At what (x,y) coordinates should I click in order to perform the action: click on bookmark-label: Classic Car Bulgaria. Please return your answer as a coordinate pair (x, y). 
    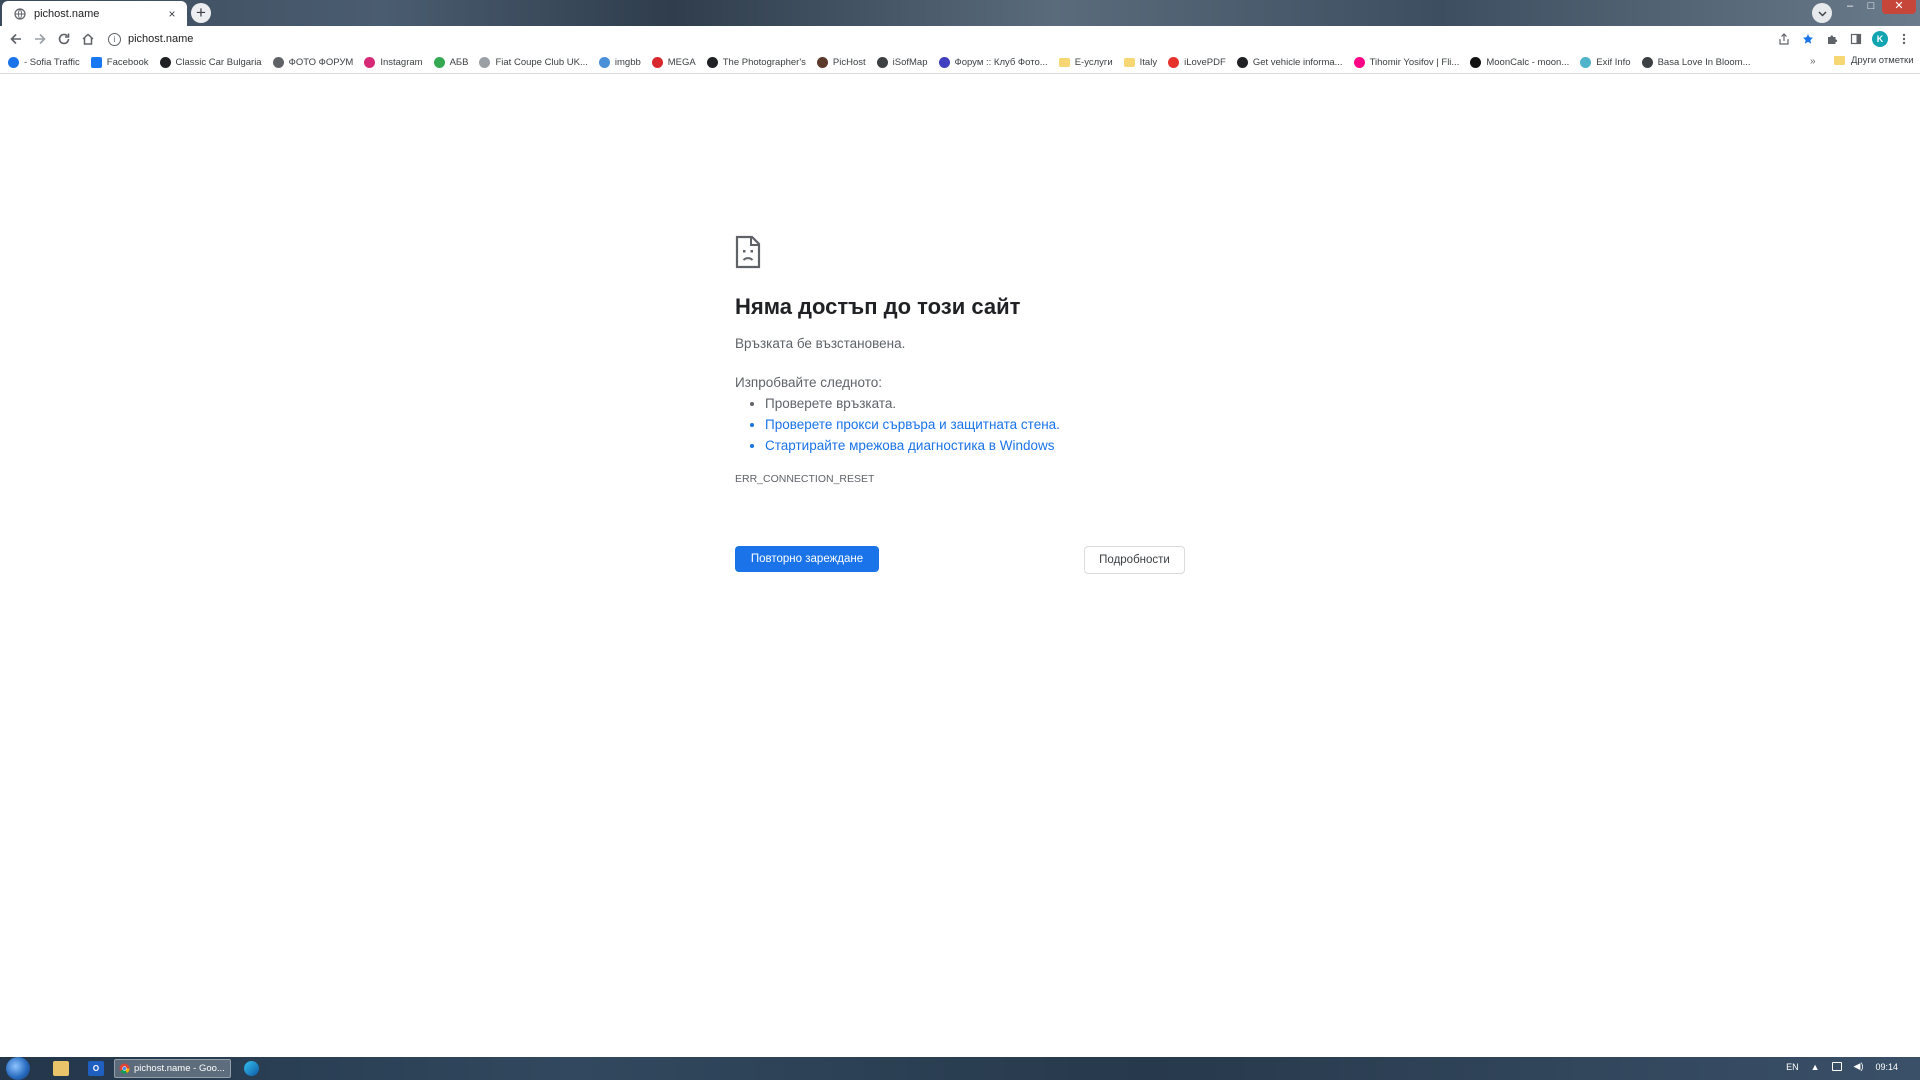
    Looking at the image, I should click on (218, 62).